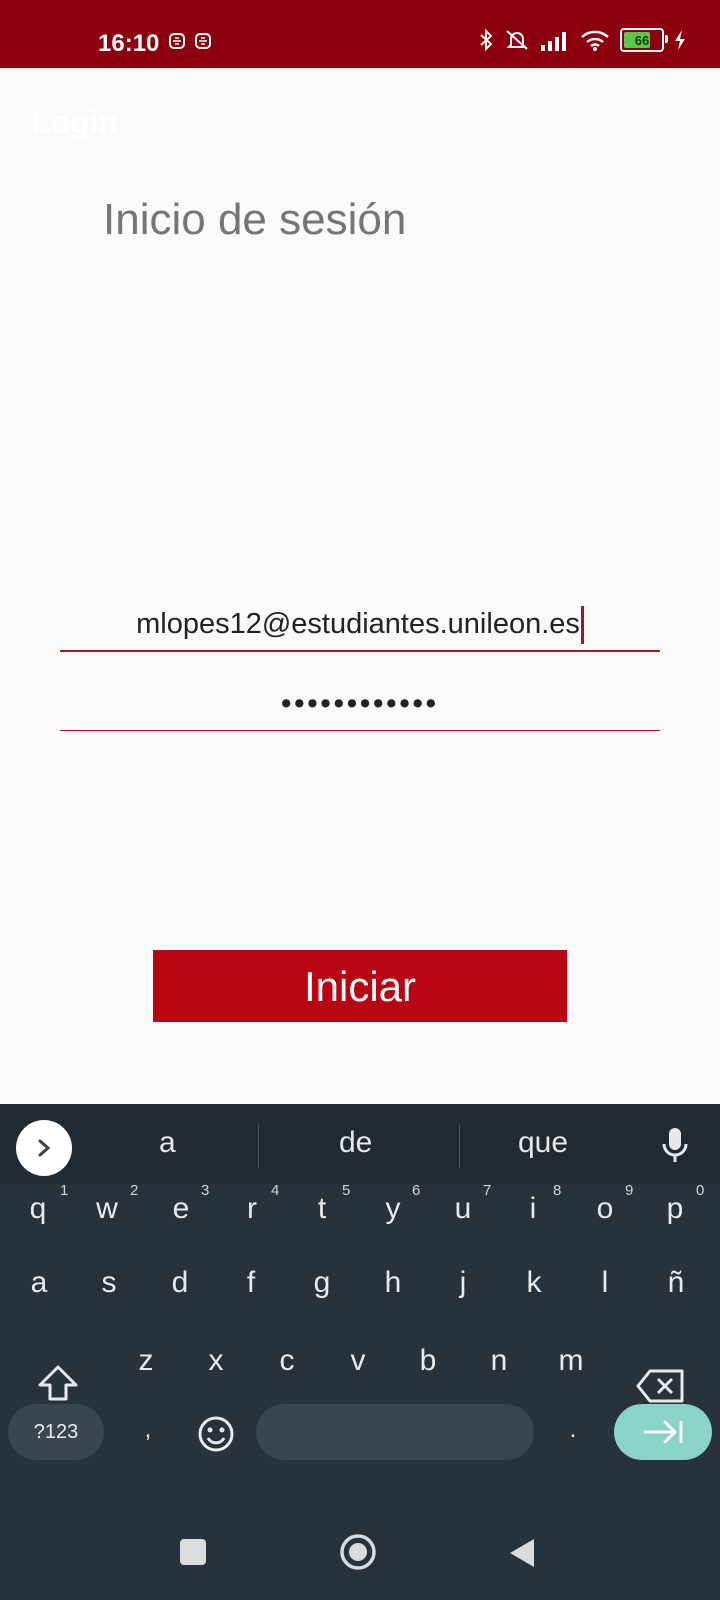  I want to click on chevron-right-icon, so click(44, 1148).